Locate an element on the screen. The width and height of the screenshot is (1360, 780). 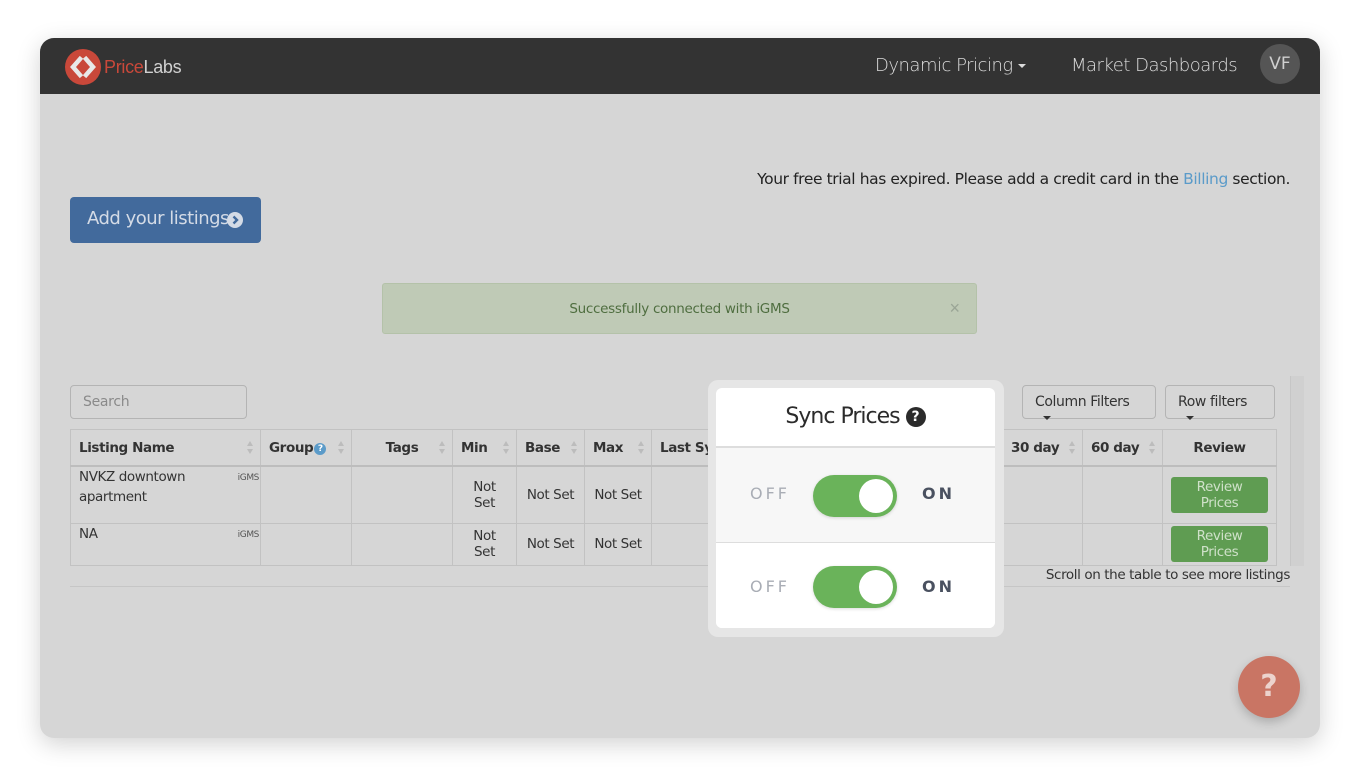
chevron-circle-right-icon is located at coordinates (235, 220).